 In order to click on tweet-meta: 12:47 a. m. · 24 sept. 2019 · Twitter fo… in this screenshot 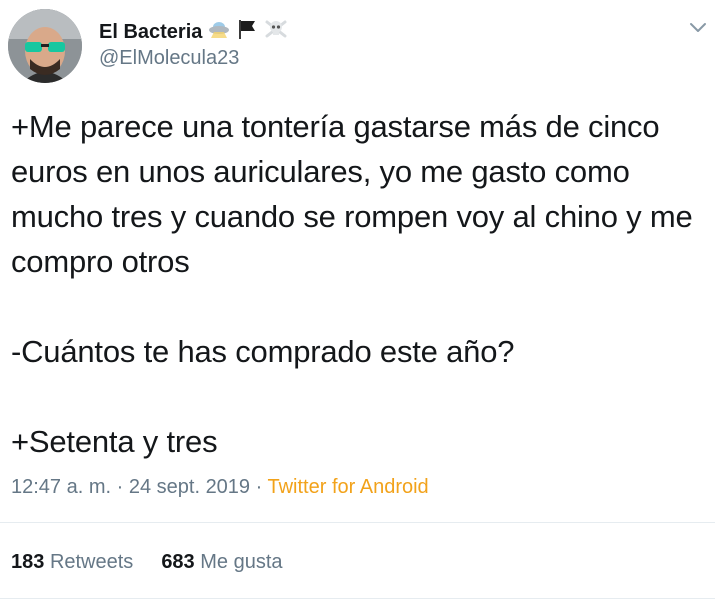, I will do `click(220, 487)`.